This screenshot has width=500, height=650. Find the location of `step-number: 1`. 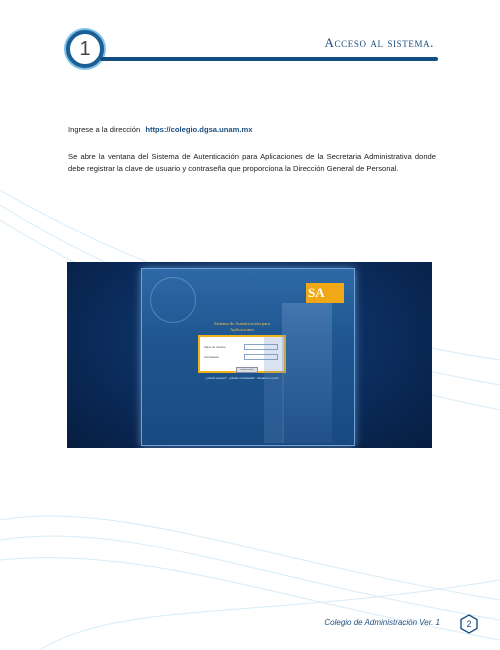

step-number: 1 is located at coordinates (85, 48).